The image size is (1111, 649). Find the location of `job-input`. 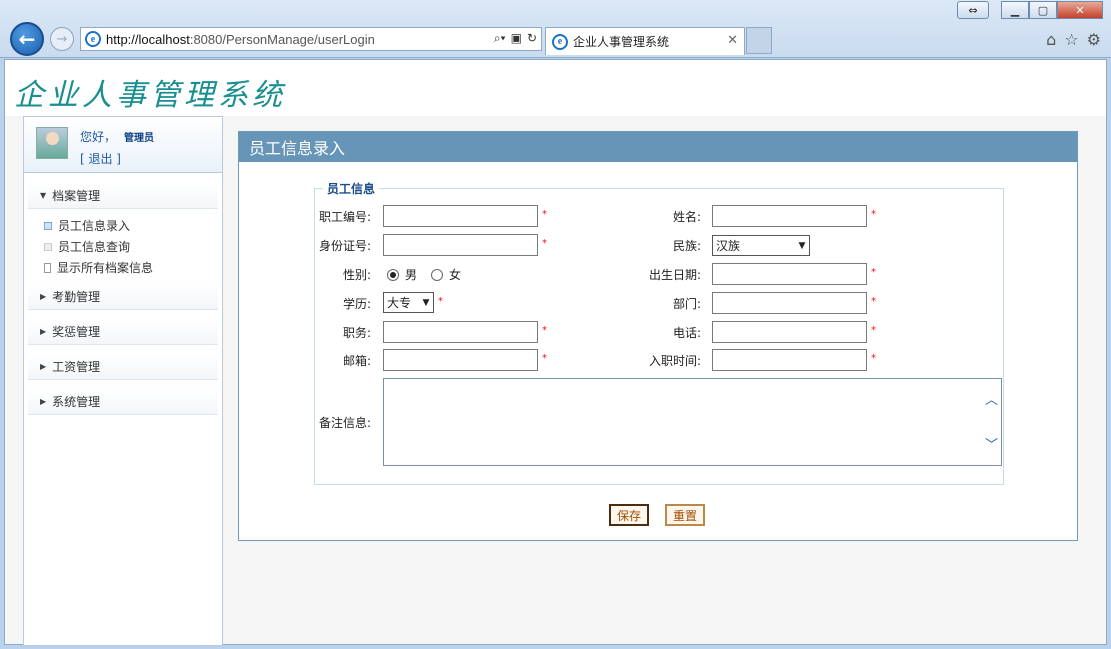

job-input is located at coordinates (460, 332).